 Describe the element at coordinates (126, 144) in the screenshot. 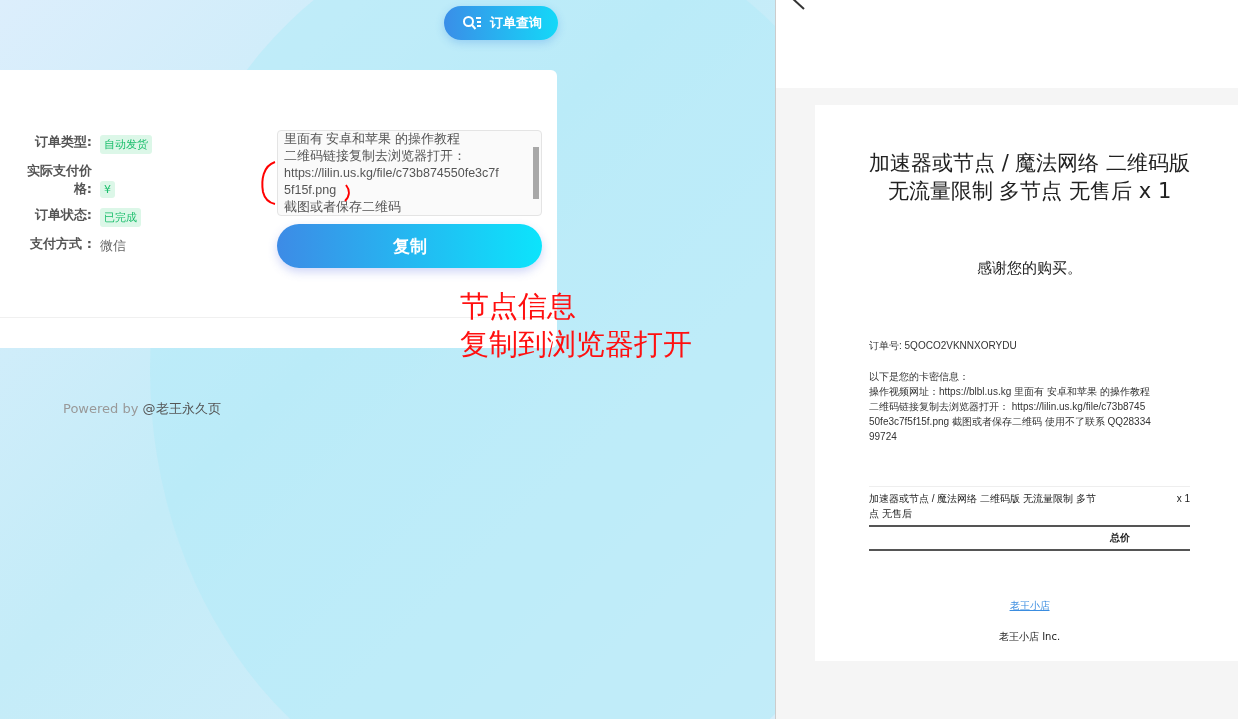

I see `status-tag: 自动发货` at that location.